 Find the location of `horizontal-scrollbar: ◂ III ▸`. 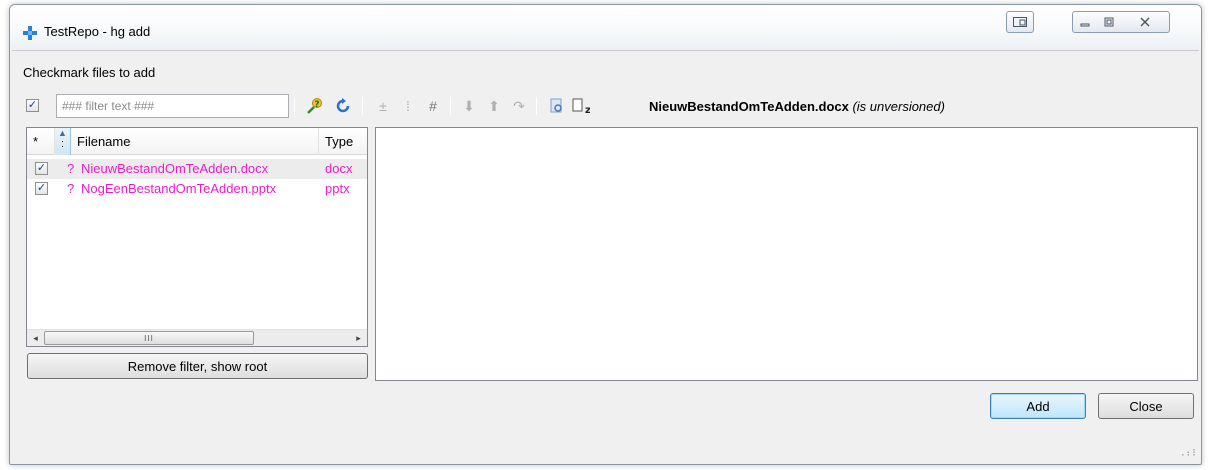

horizontal-scrollbar: ◂ III ▸ is located at coordinates (197, 337).